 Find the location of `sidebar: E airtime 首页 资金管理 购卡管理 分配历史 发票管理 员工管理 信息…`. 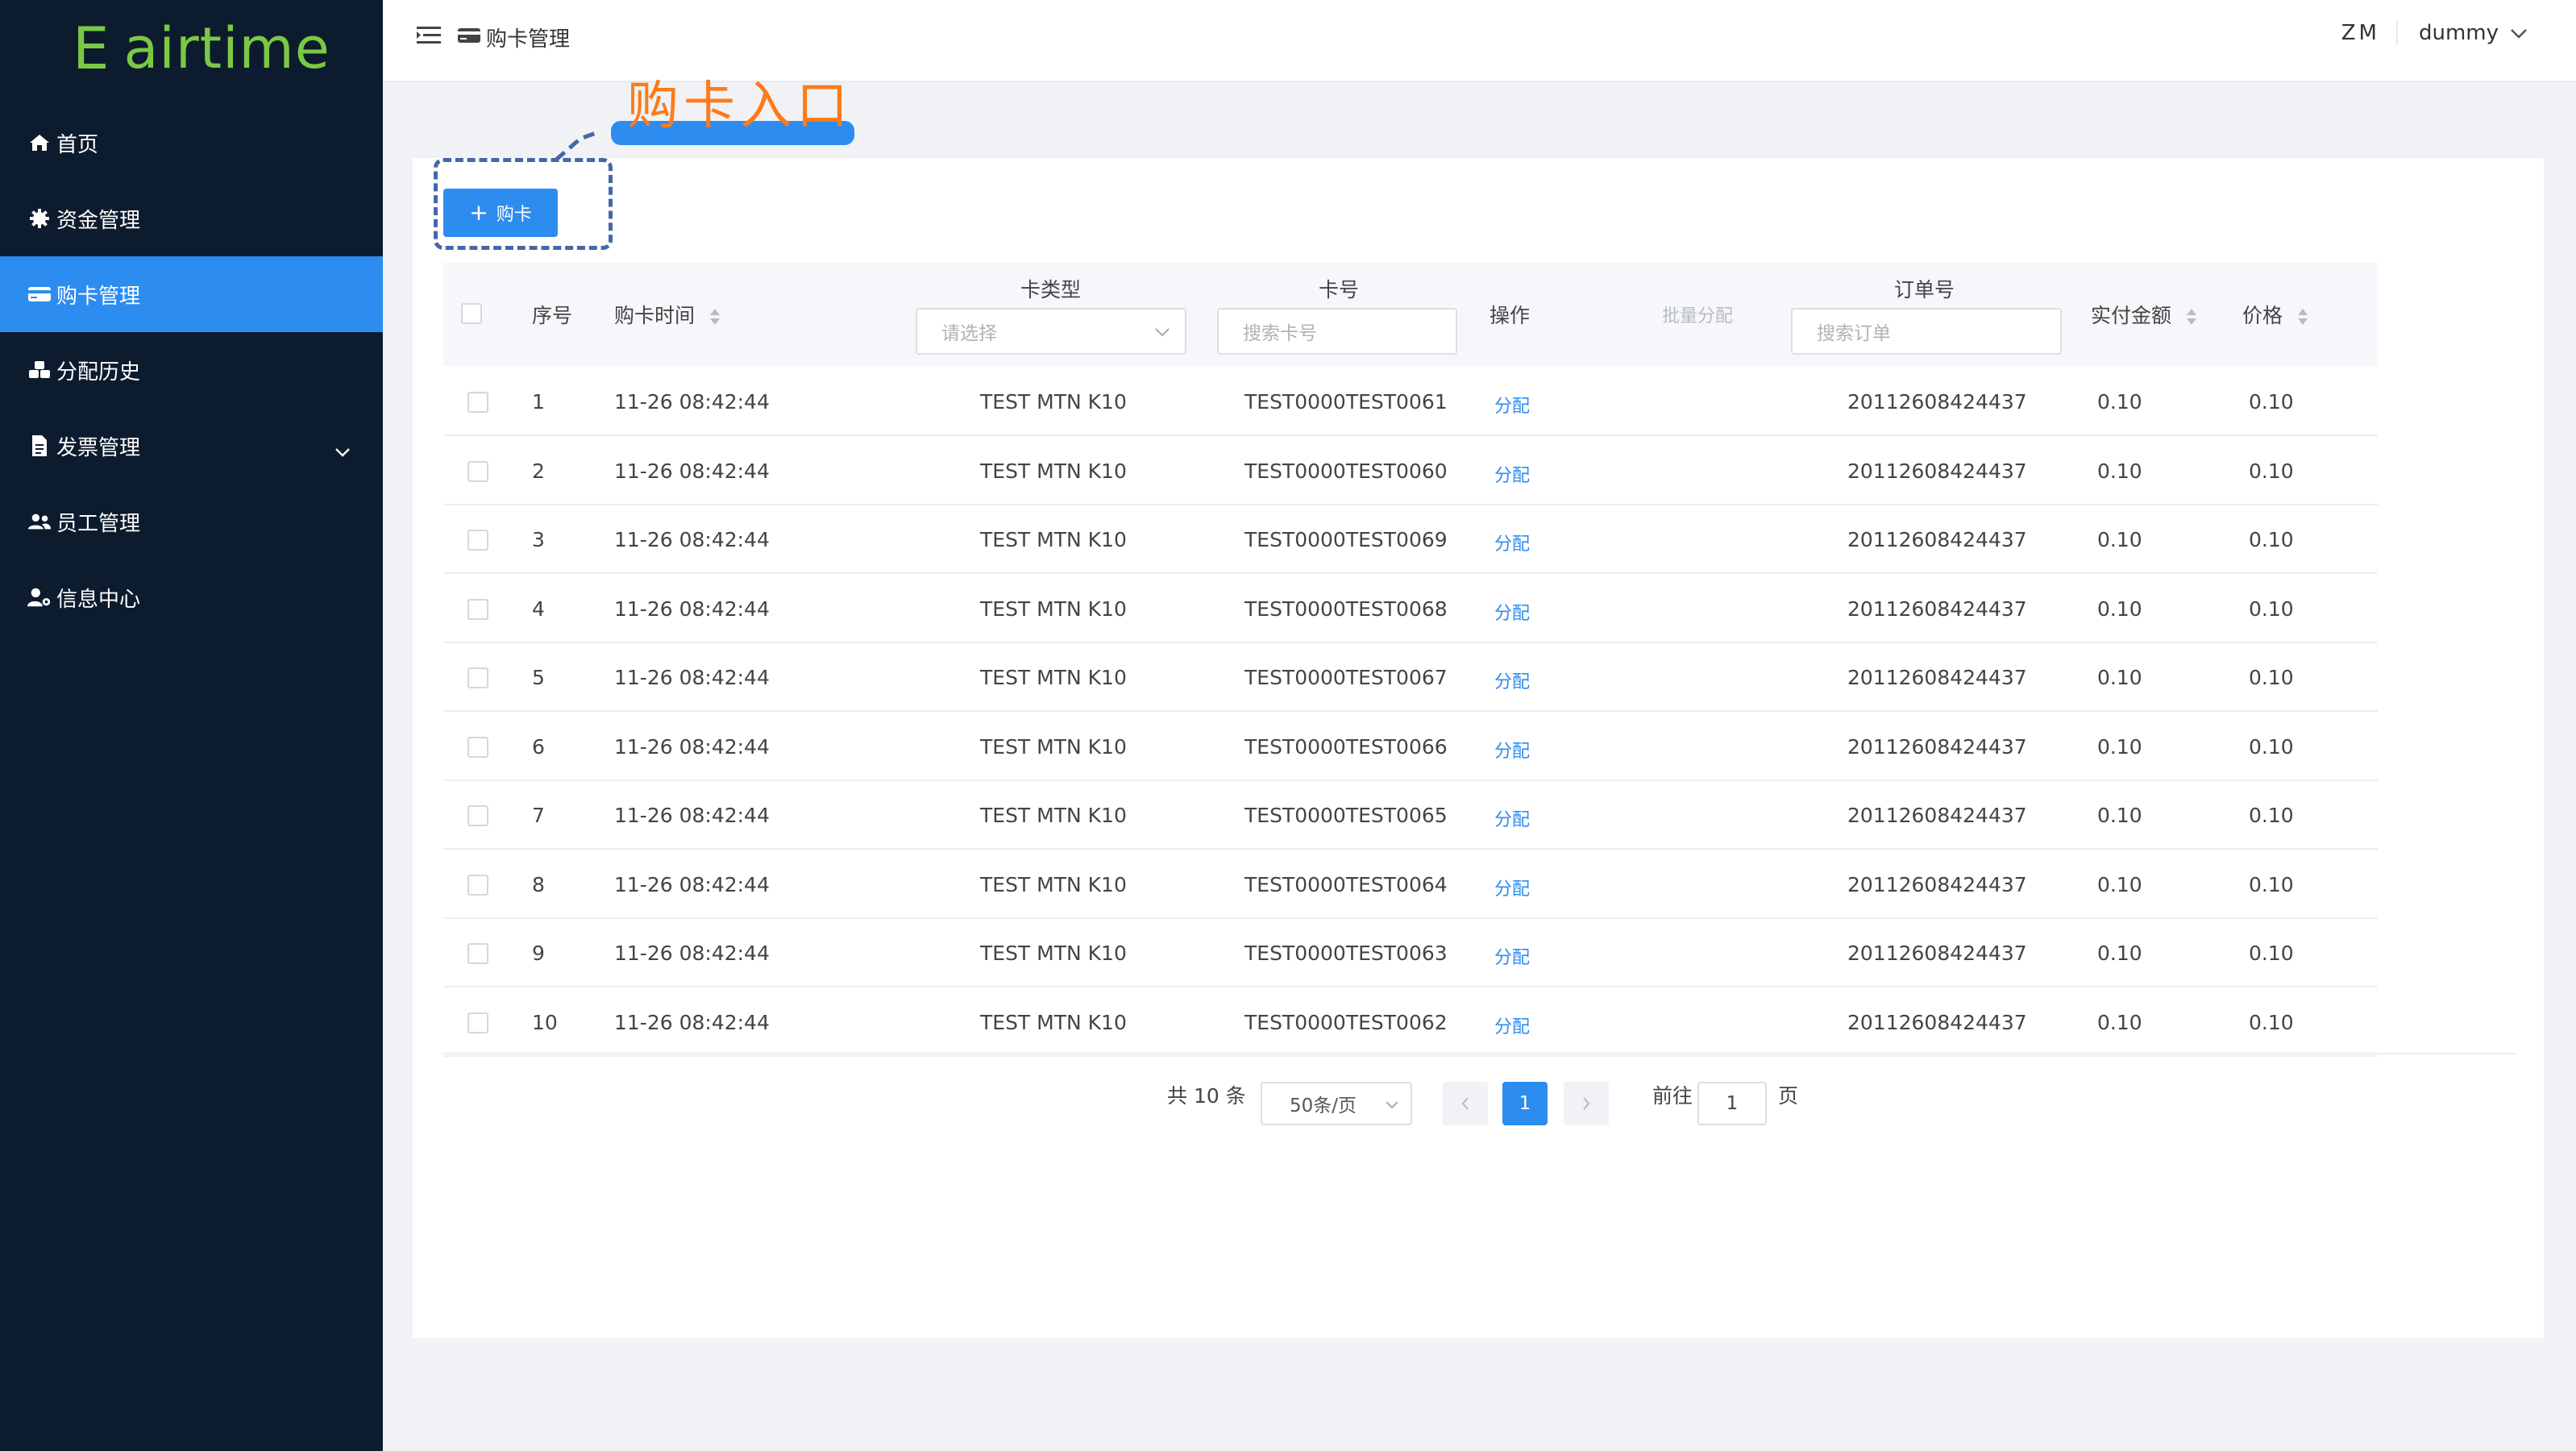

sidebar: E airtime 首页 资金管理 购卡管理 分配历史 发票管理 员工管理 信息… is located at coordinates (191, 725).